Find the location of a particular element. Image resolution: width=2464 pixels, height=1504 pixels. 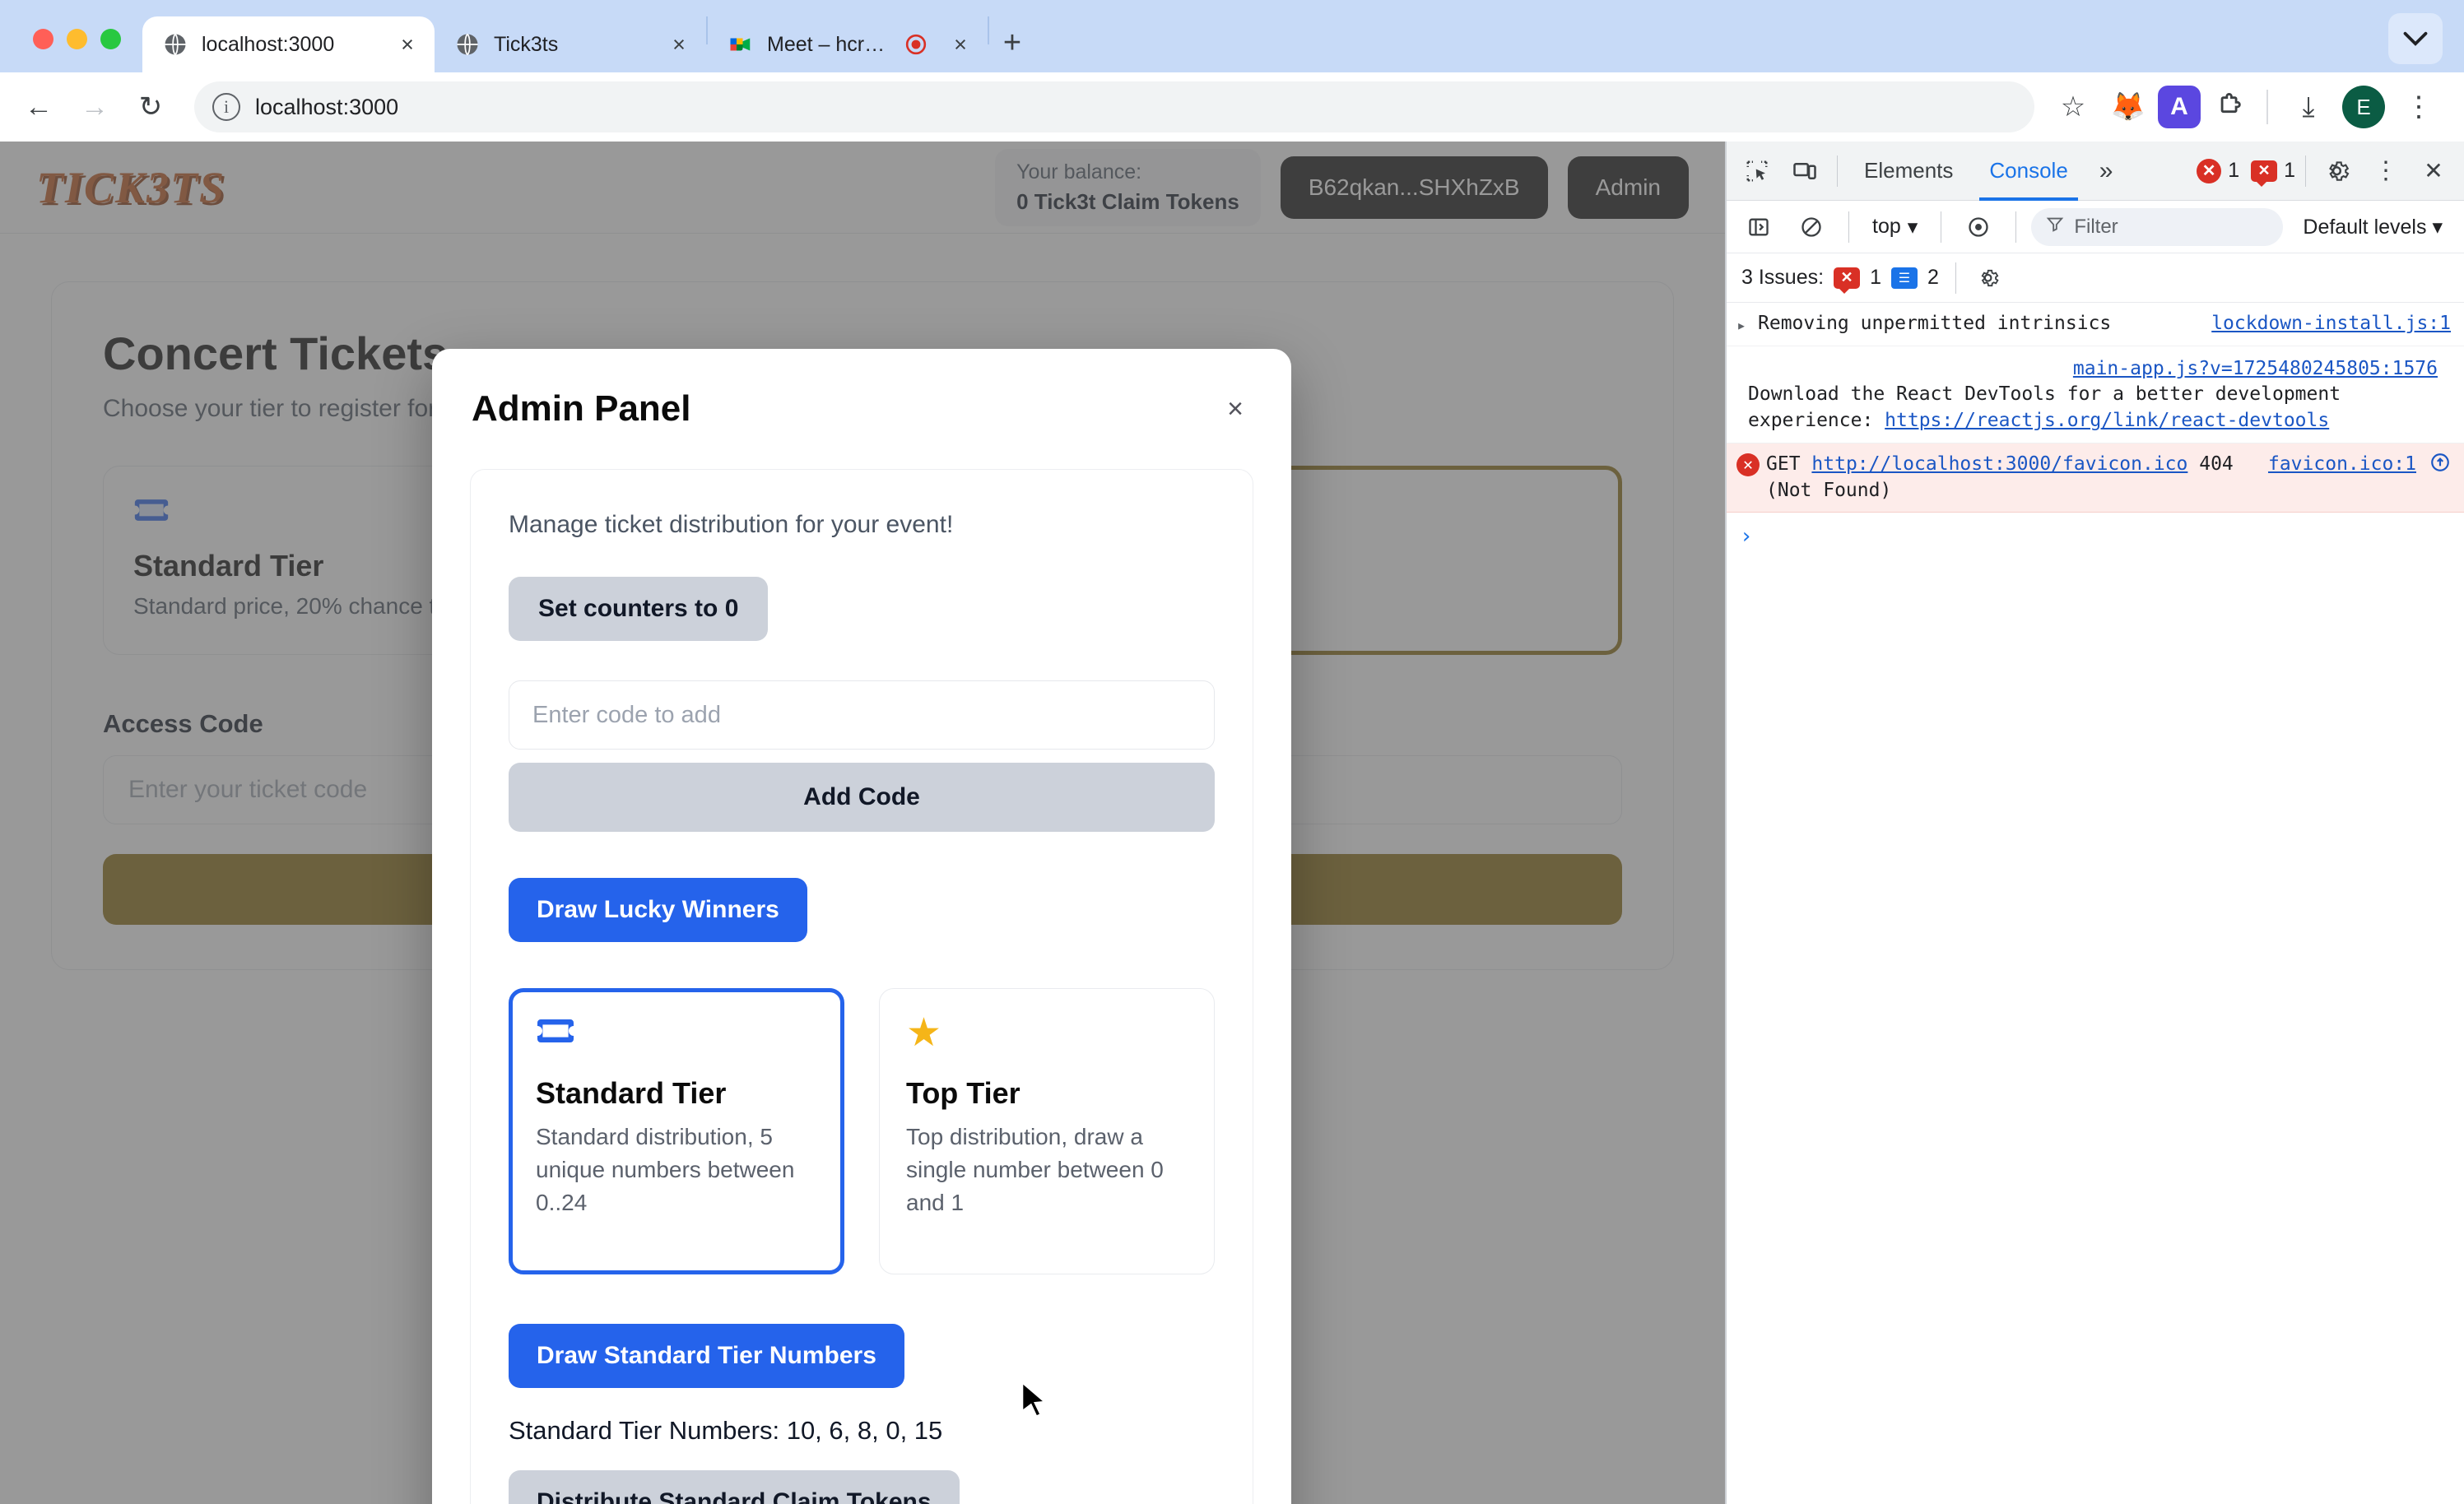

log-levels-select: Default levels ▾ is located at coordinates (2372, 227).